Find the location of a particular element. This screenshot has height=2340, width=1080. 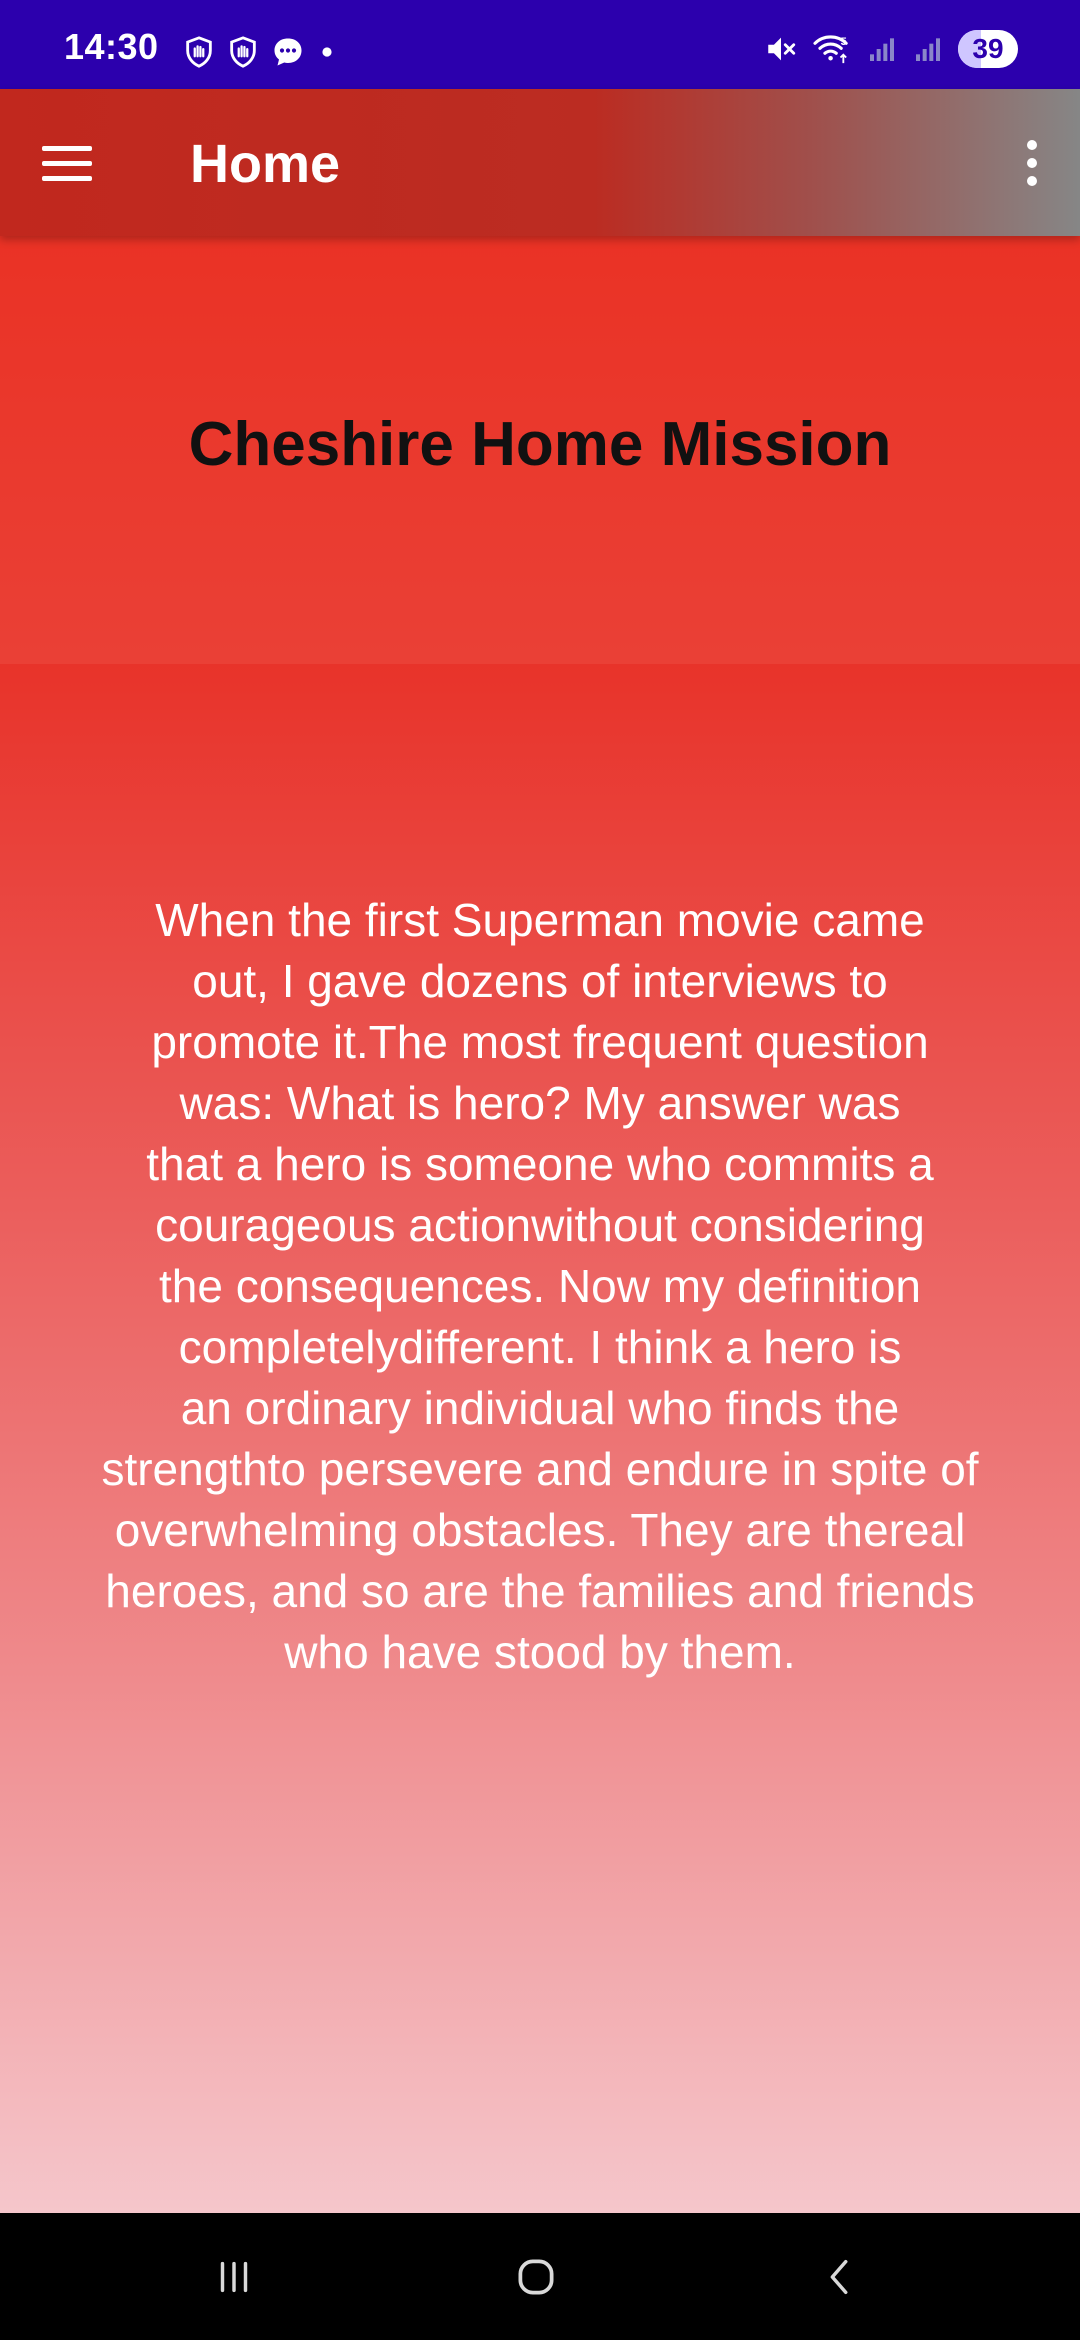

recents-icon is located at coordinates (234, 2277).